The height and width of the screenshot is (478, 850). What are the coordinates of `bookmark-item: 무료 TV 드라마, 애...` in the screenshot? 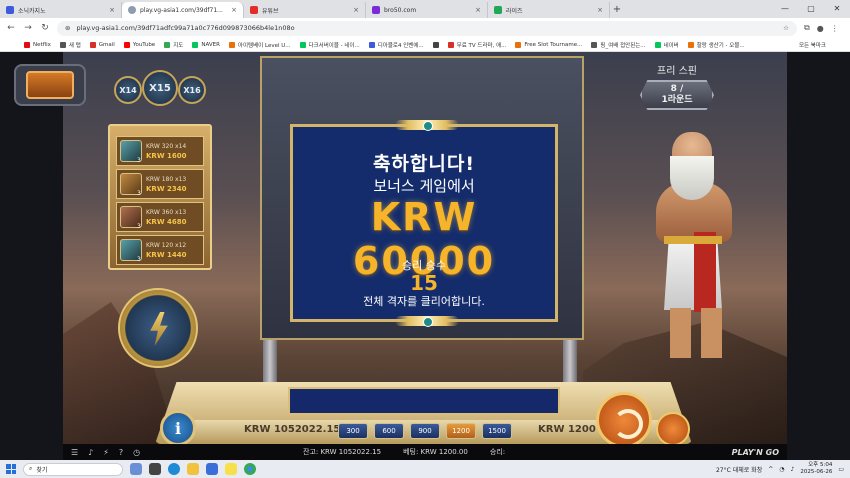 It's located at (477, 45).